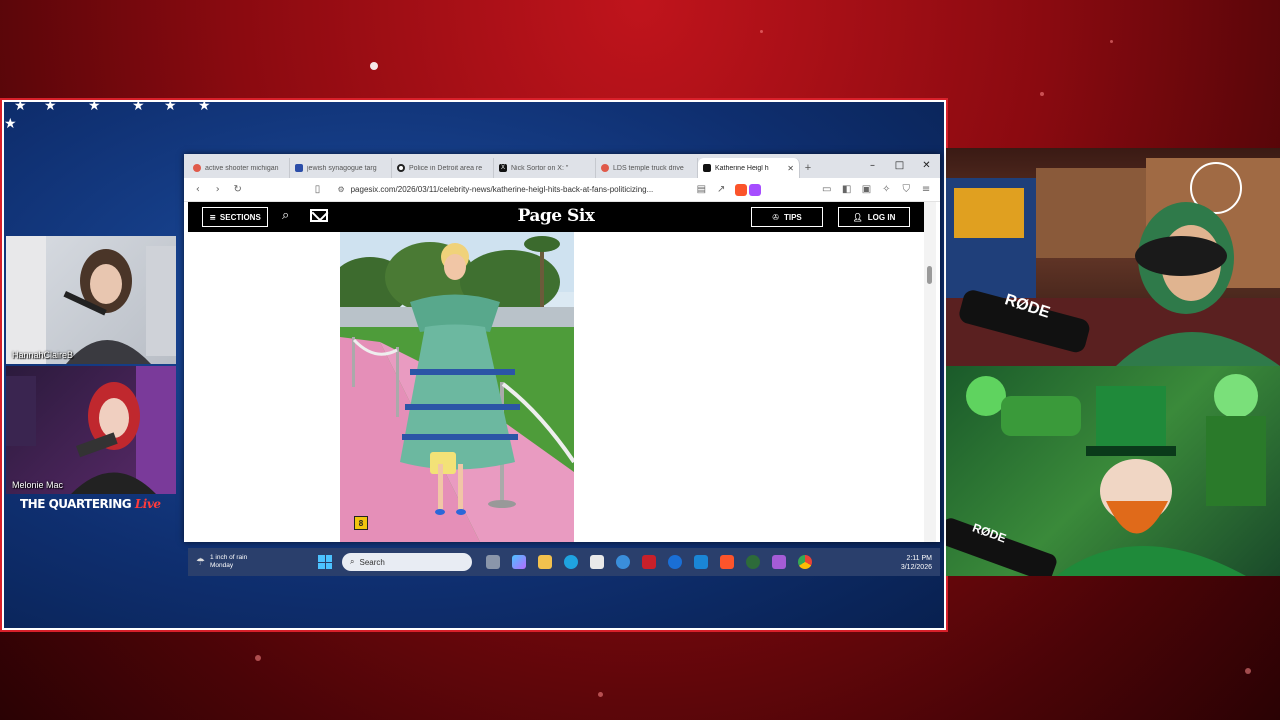  I want to click on gallery-count-badge: 8, so click(361, 523).